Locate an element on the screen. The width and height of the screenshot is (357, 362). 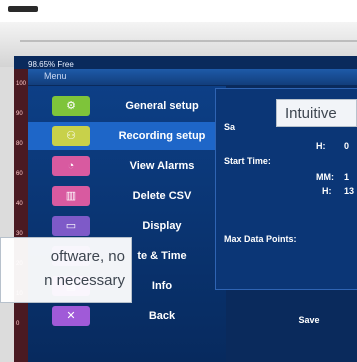
scale-tick: 0 is located at coordinates (18, 324).